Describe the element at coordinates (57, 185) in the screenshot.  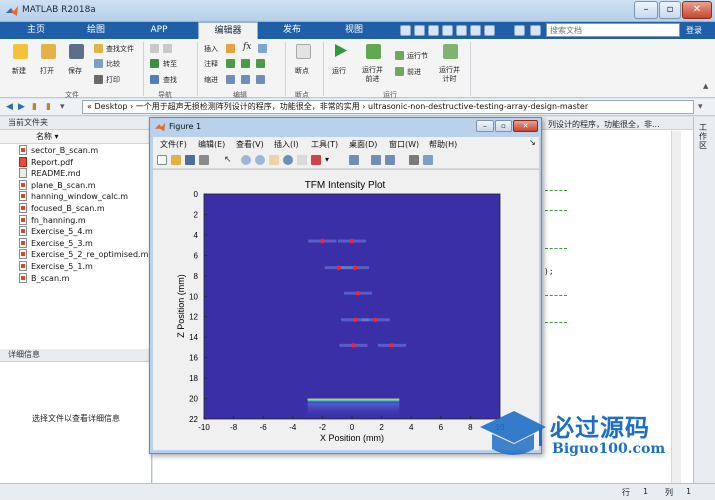
I see `file-item: plane_B_scan.m` at that location.